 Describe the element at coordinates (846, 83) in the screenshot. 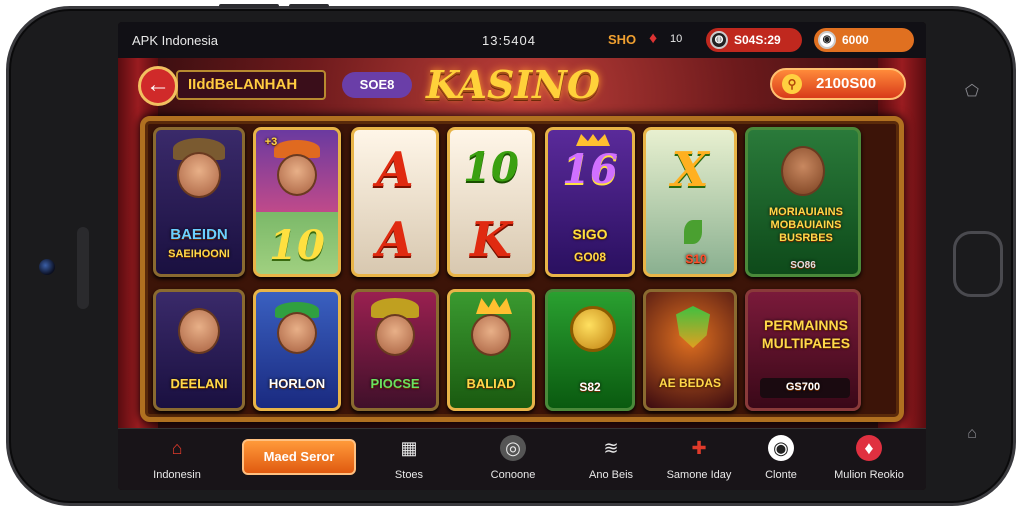

I see `coins-value: 2100S00` at that location.